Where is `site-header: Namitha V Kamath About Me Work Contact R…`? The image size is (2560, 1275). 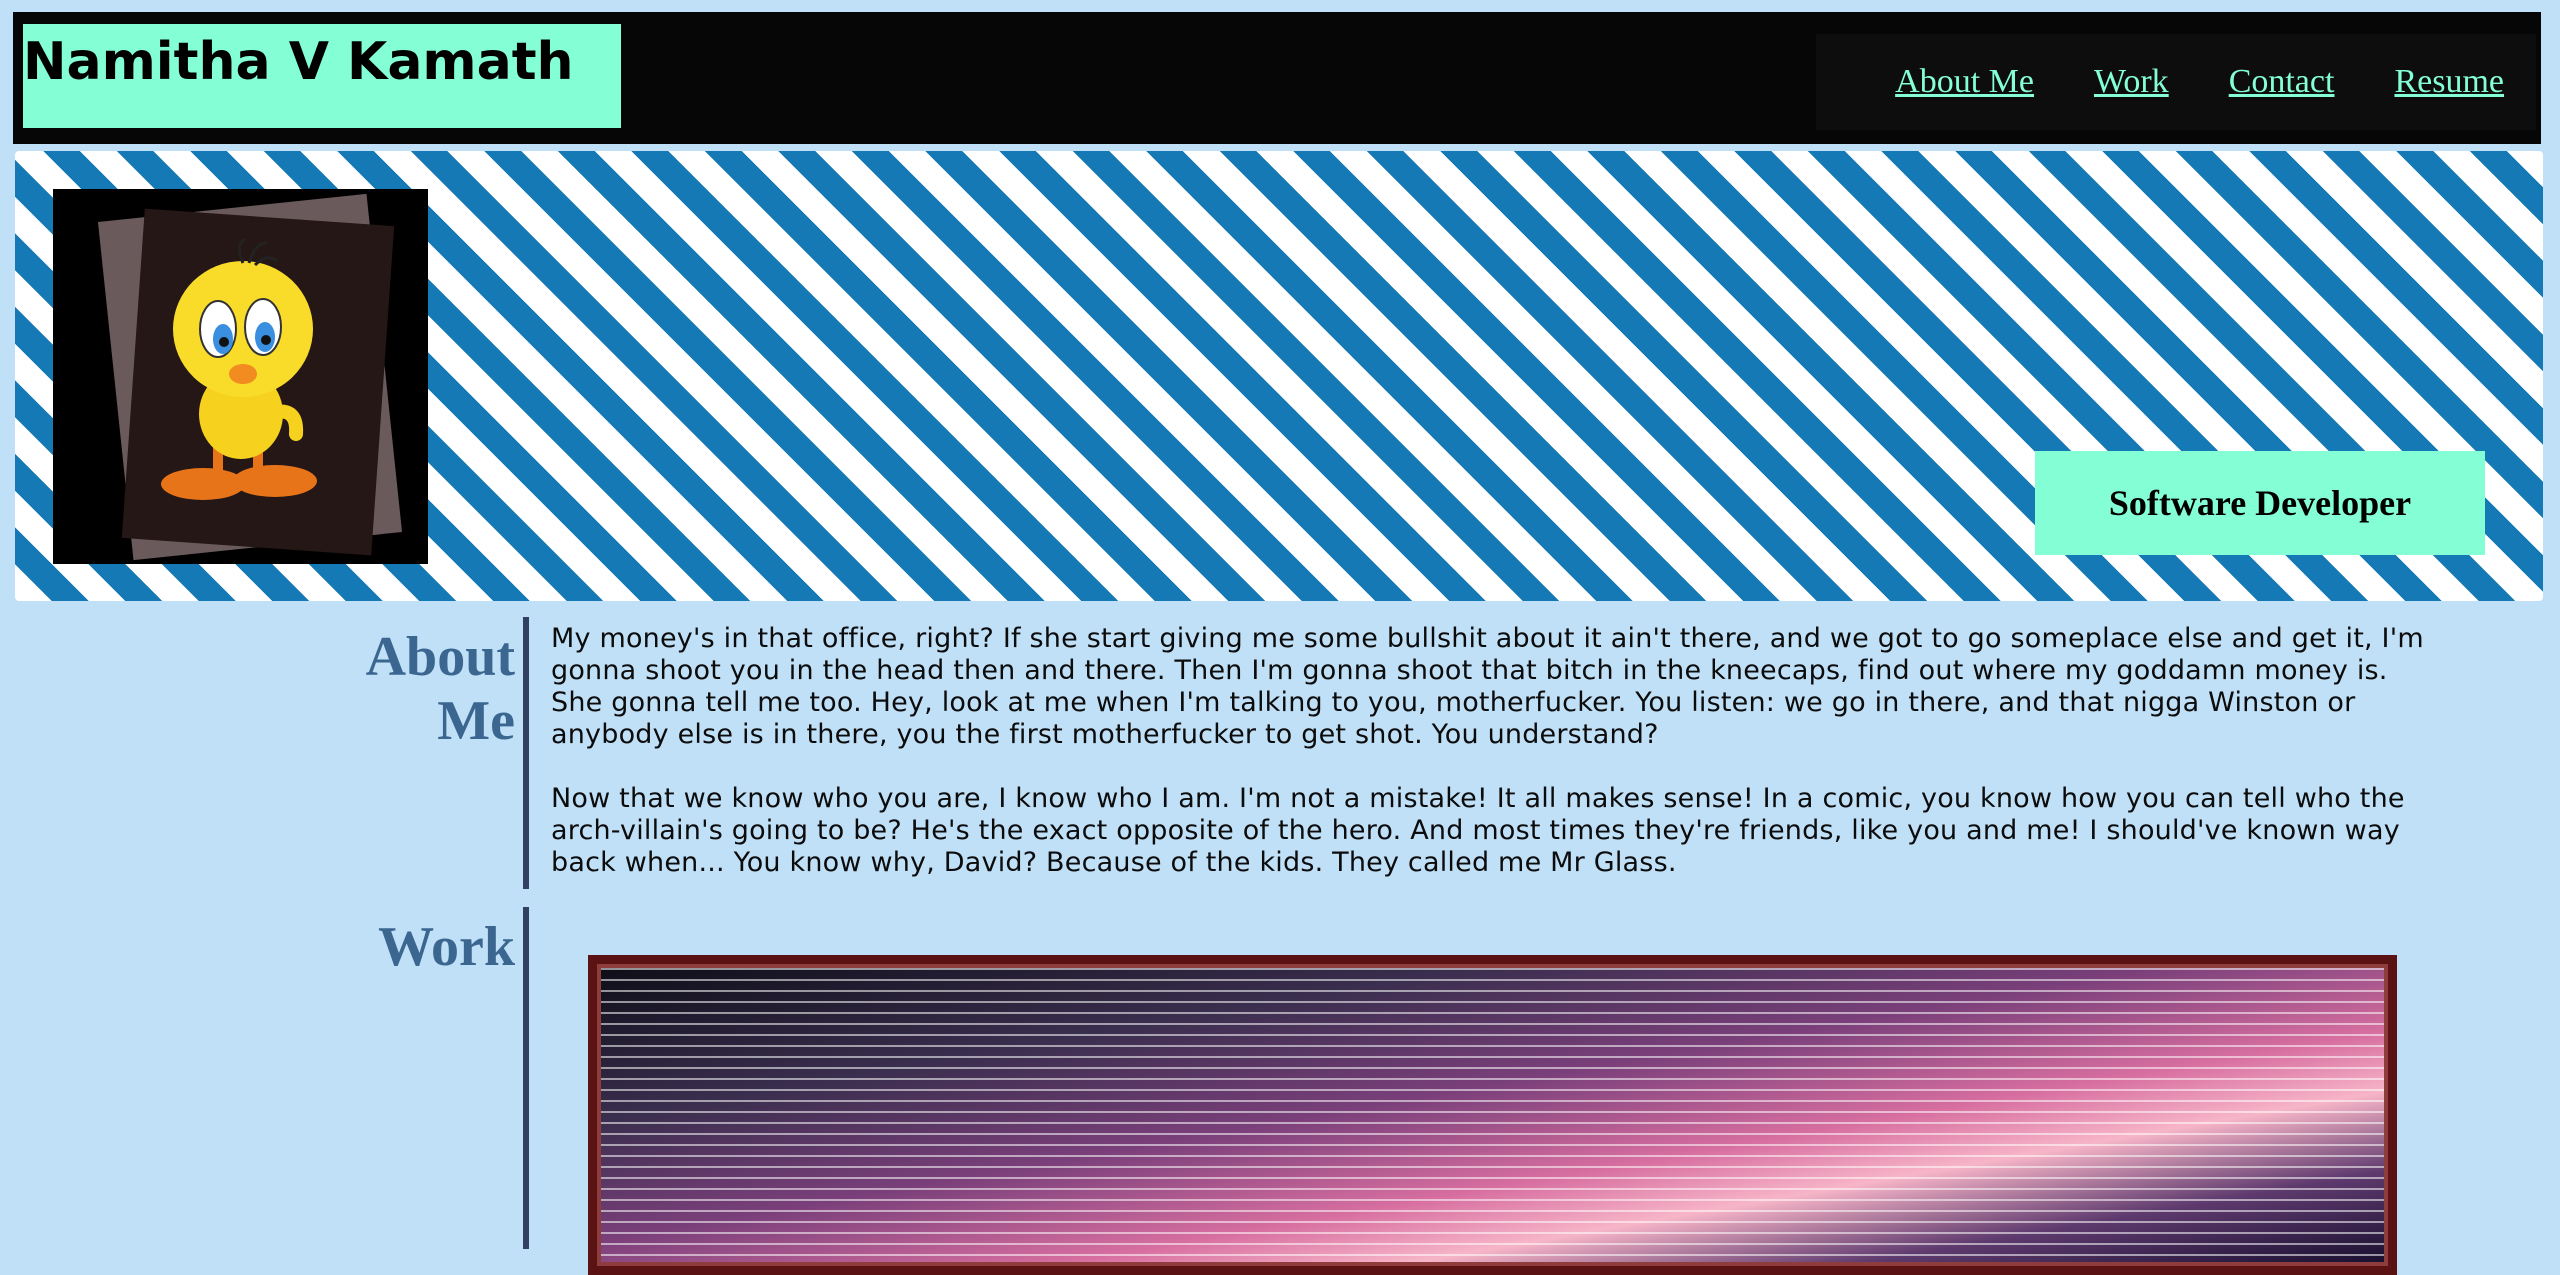 site-header: Namitha V Kamath About Me Work Contact R… is located at coordinates (1277, 78).